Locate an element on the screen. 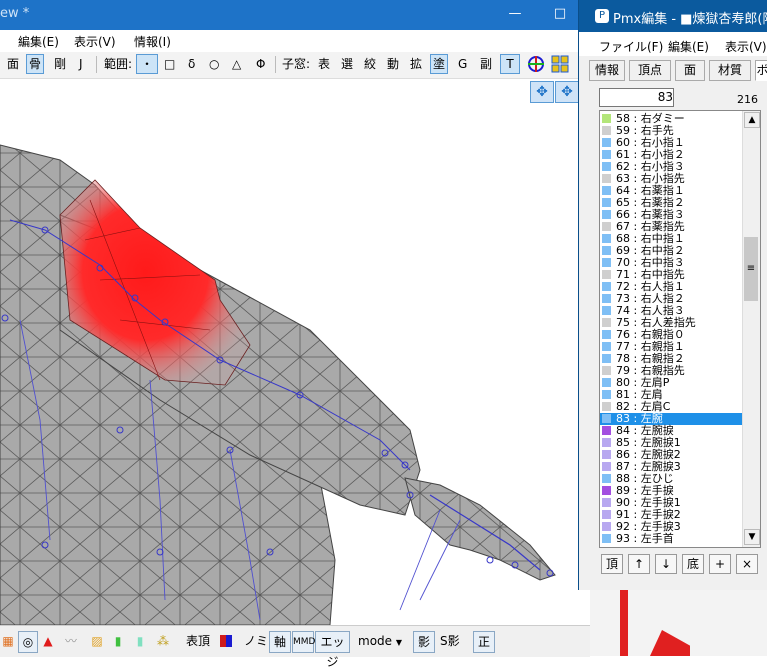 This screenshot has height=672, width=767. mode-dropdown: mode ▼ is located at coordinates (383, 641).